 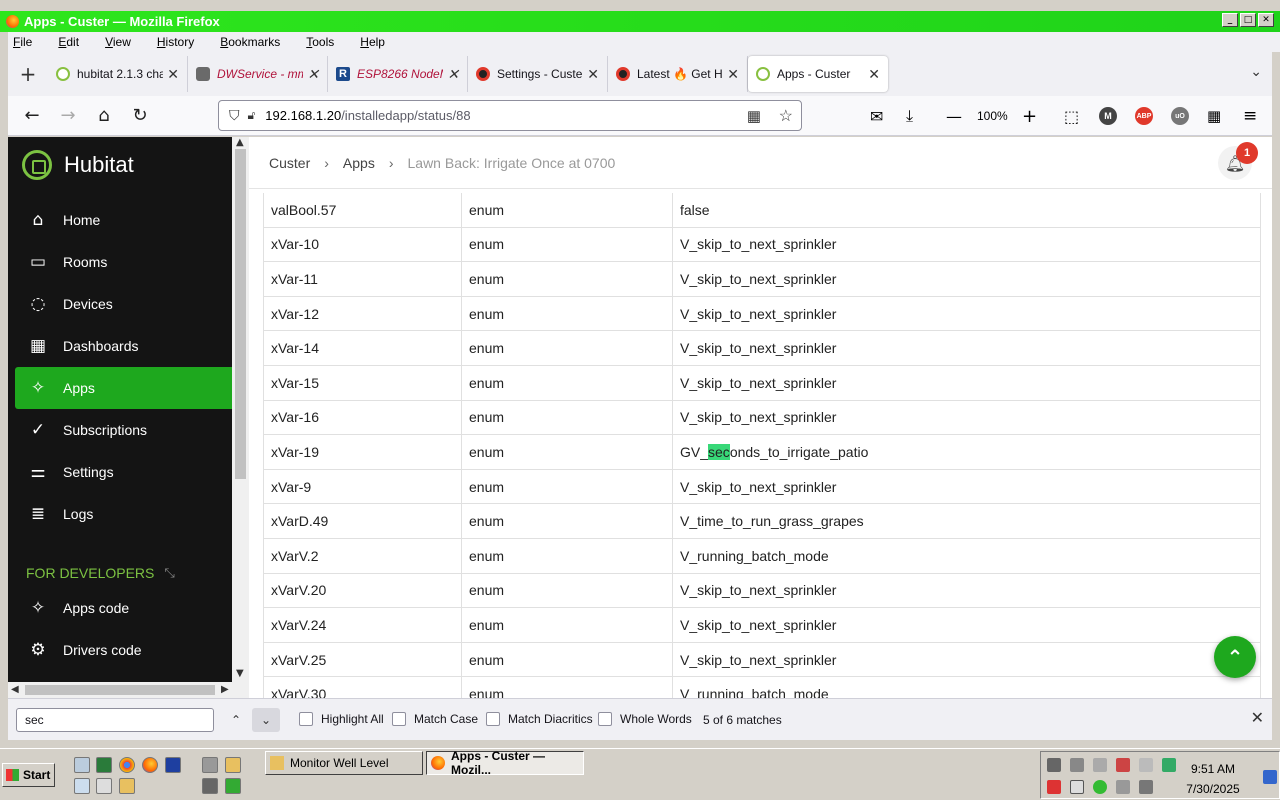 I want to click on hubitat-brand: Hubitat, so click(x=78, y=165).